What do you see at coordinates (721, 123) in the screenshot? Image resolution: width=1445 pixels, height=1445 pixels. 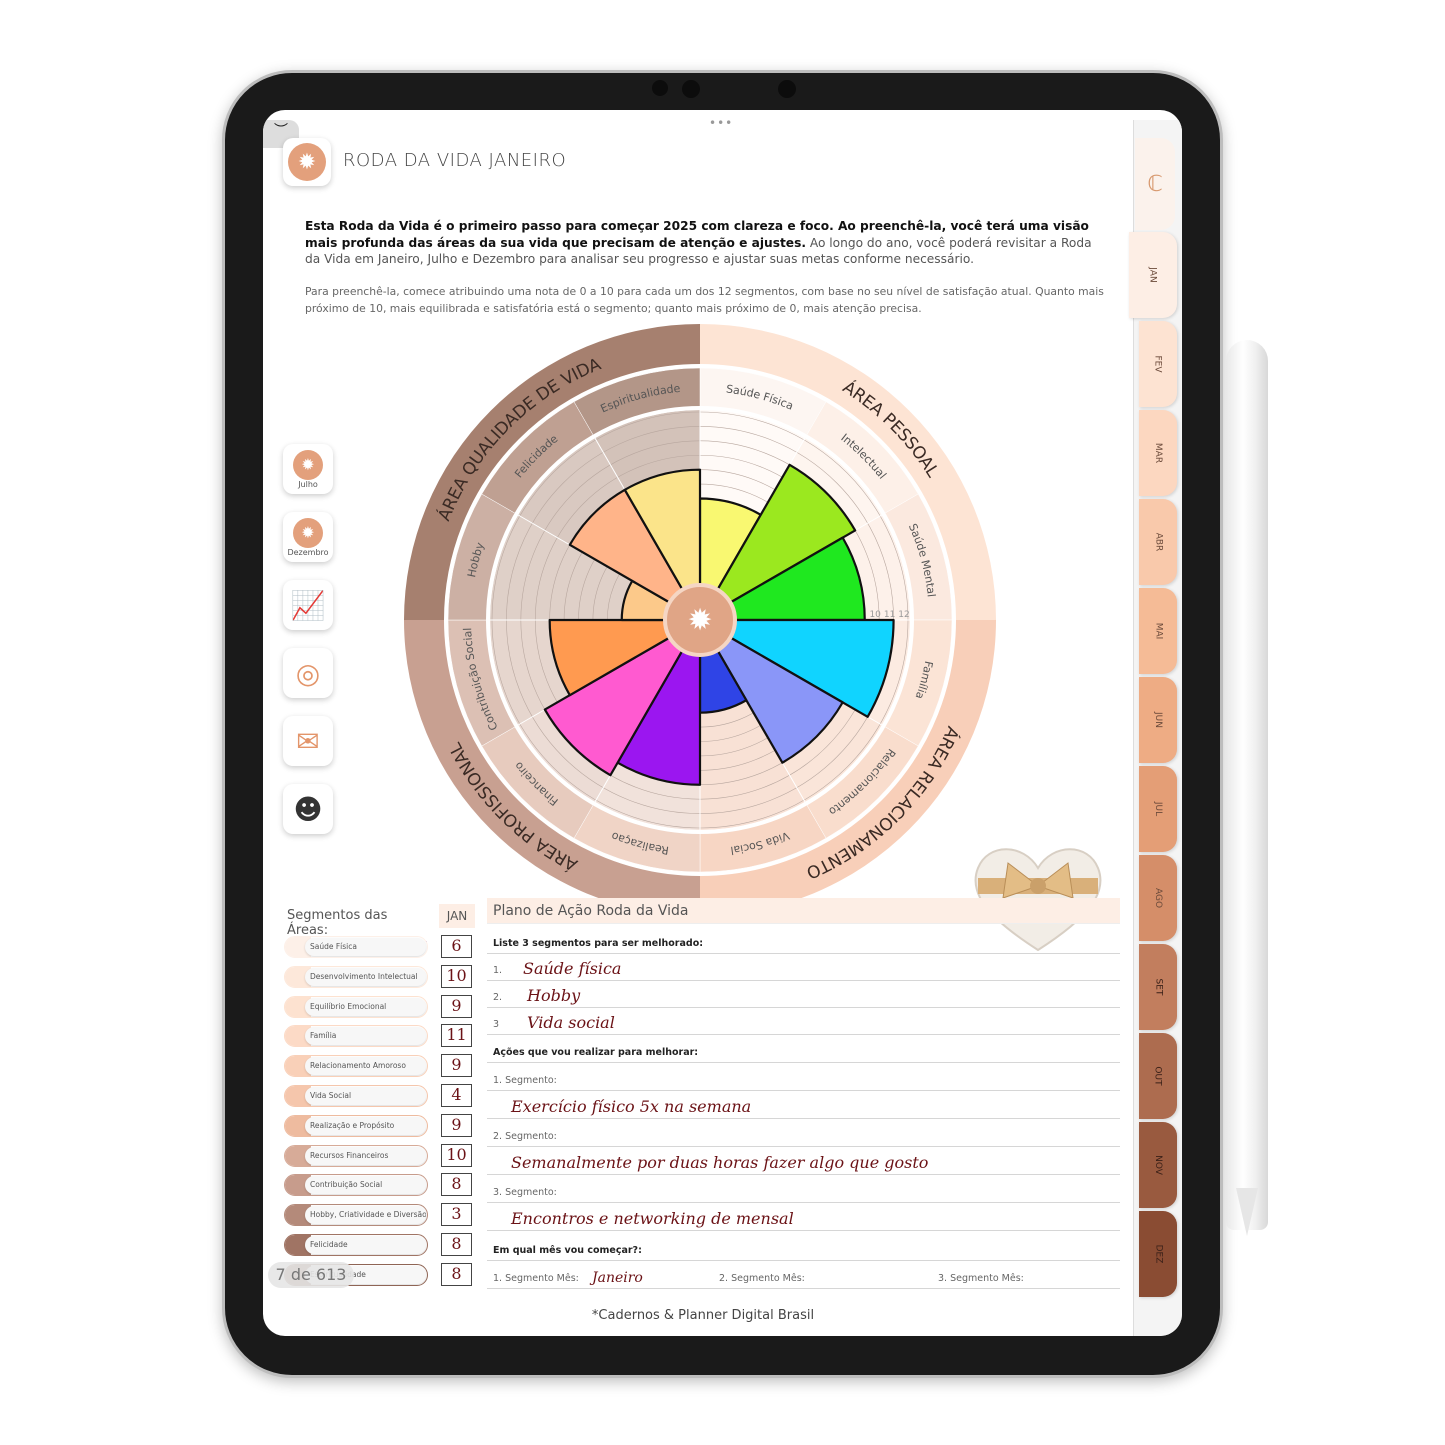 I see `more-dots-icon: •••` at bounding box center [721, 123].